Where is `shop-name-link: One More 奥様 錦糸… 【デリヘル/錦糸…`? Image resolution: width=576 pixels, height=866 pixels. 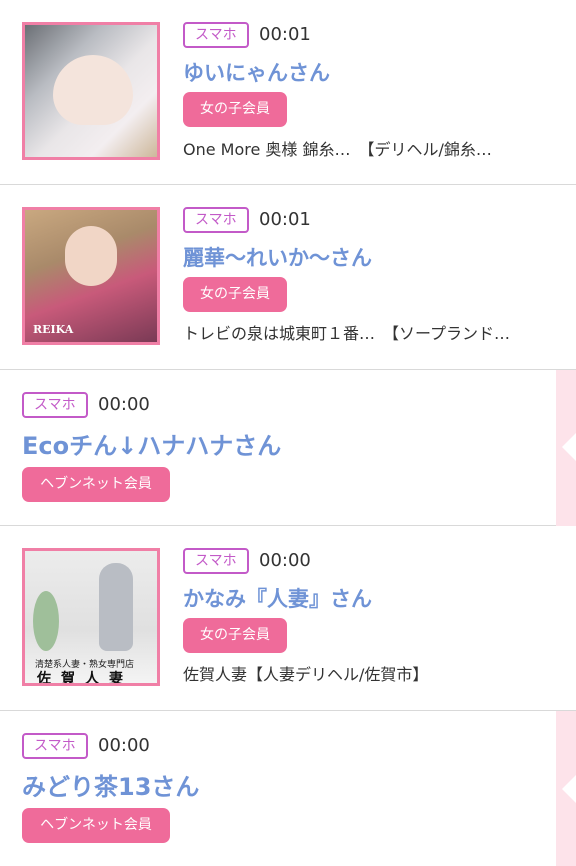 shop-name-link: One More 奥様 錦糸… 【デリヘル/錦糸… is located at coordinates (337, 148).